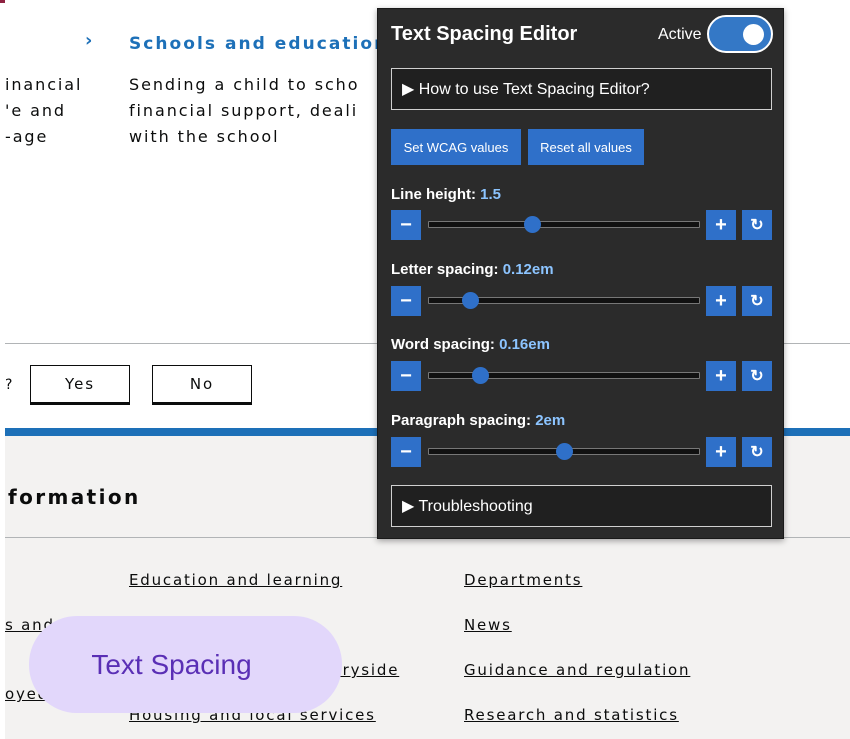 The width and height of the screenshot is (850, 739). I want to click on how-to-details: ▶ How to use Text Spacing Editor?, so click(581, 89).